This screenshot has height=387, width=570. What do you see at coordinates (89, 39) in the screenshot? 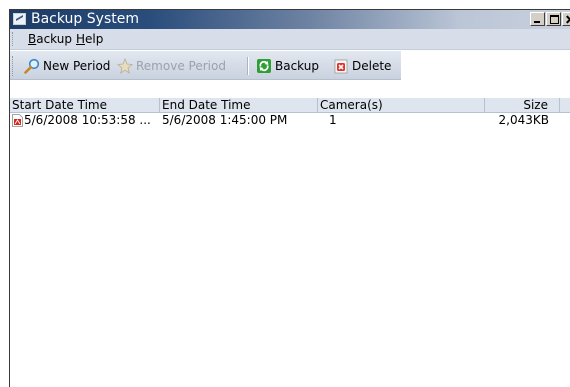
I see `menu-help: Help` at bounding box center [89, 39].